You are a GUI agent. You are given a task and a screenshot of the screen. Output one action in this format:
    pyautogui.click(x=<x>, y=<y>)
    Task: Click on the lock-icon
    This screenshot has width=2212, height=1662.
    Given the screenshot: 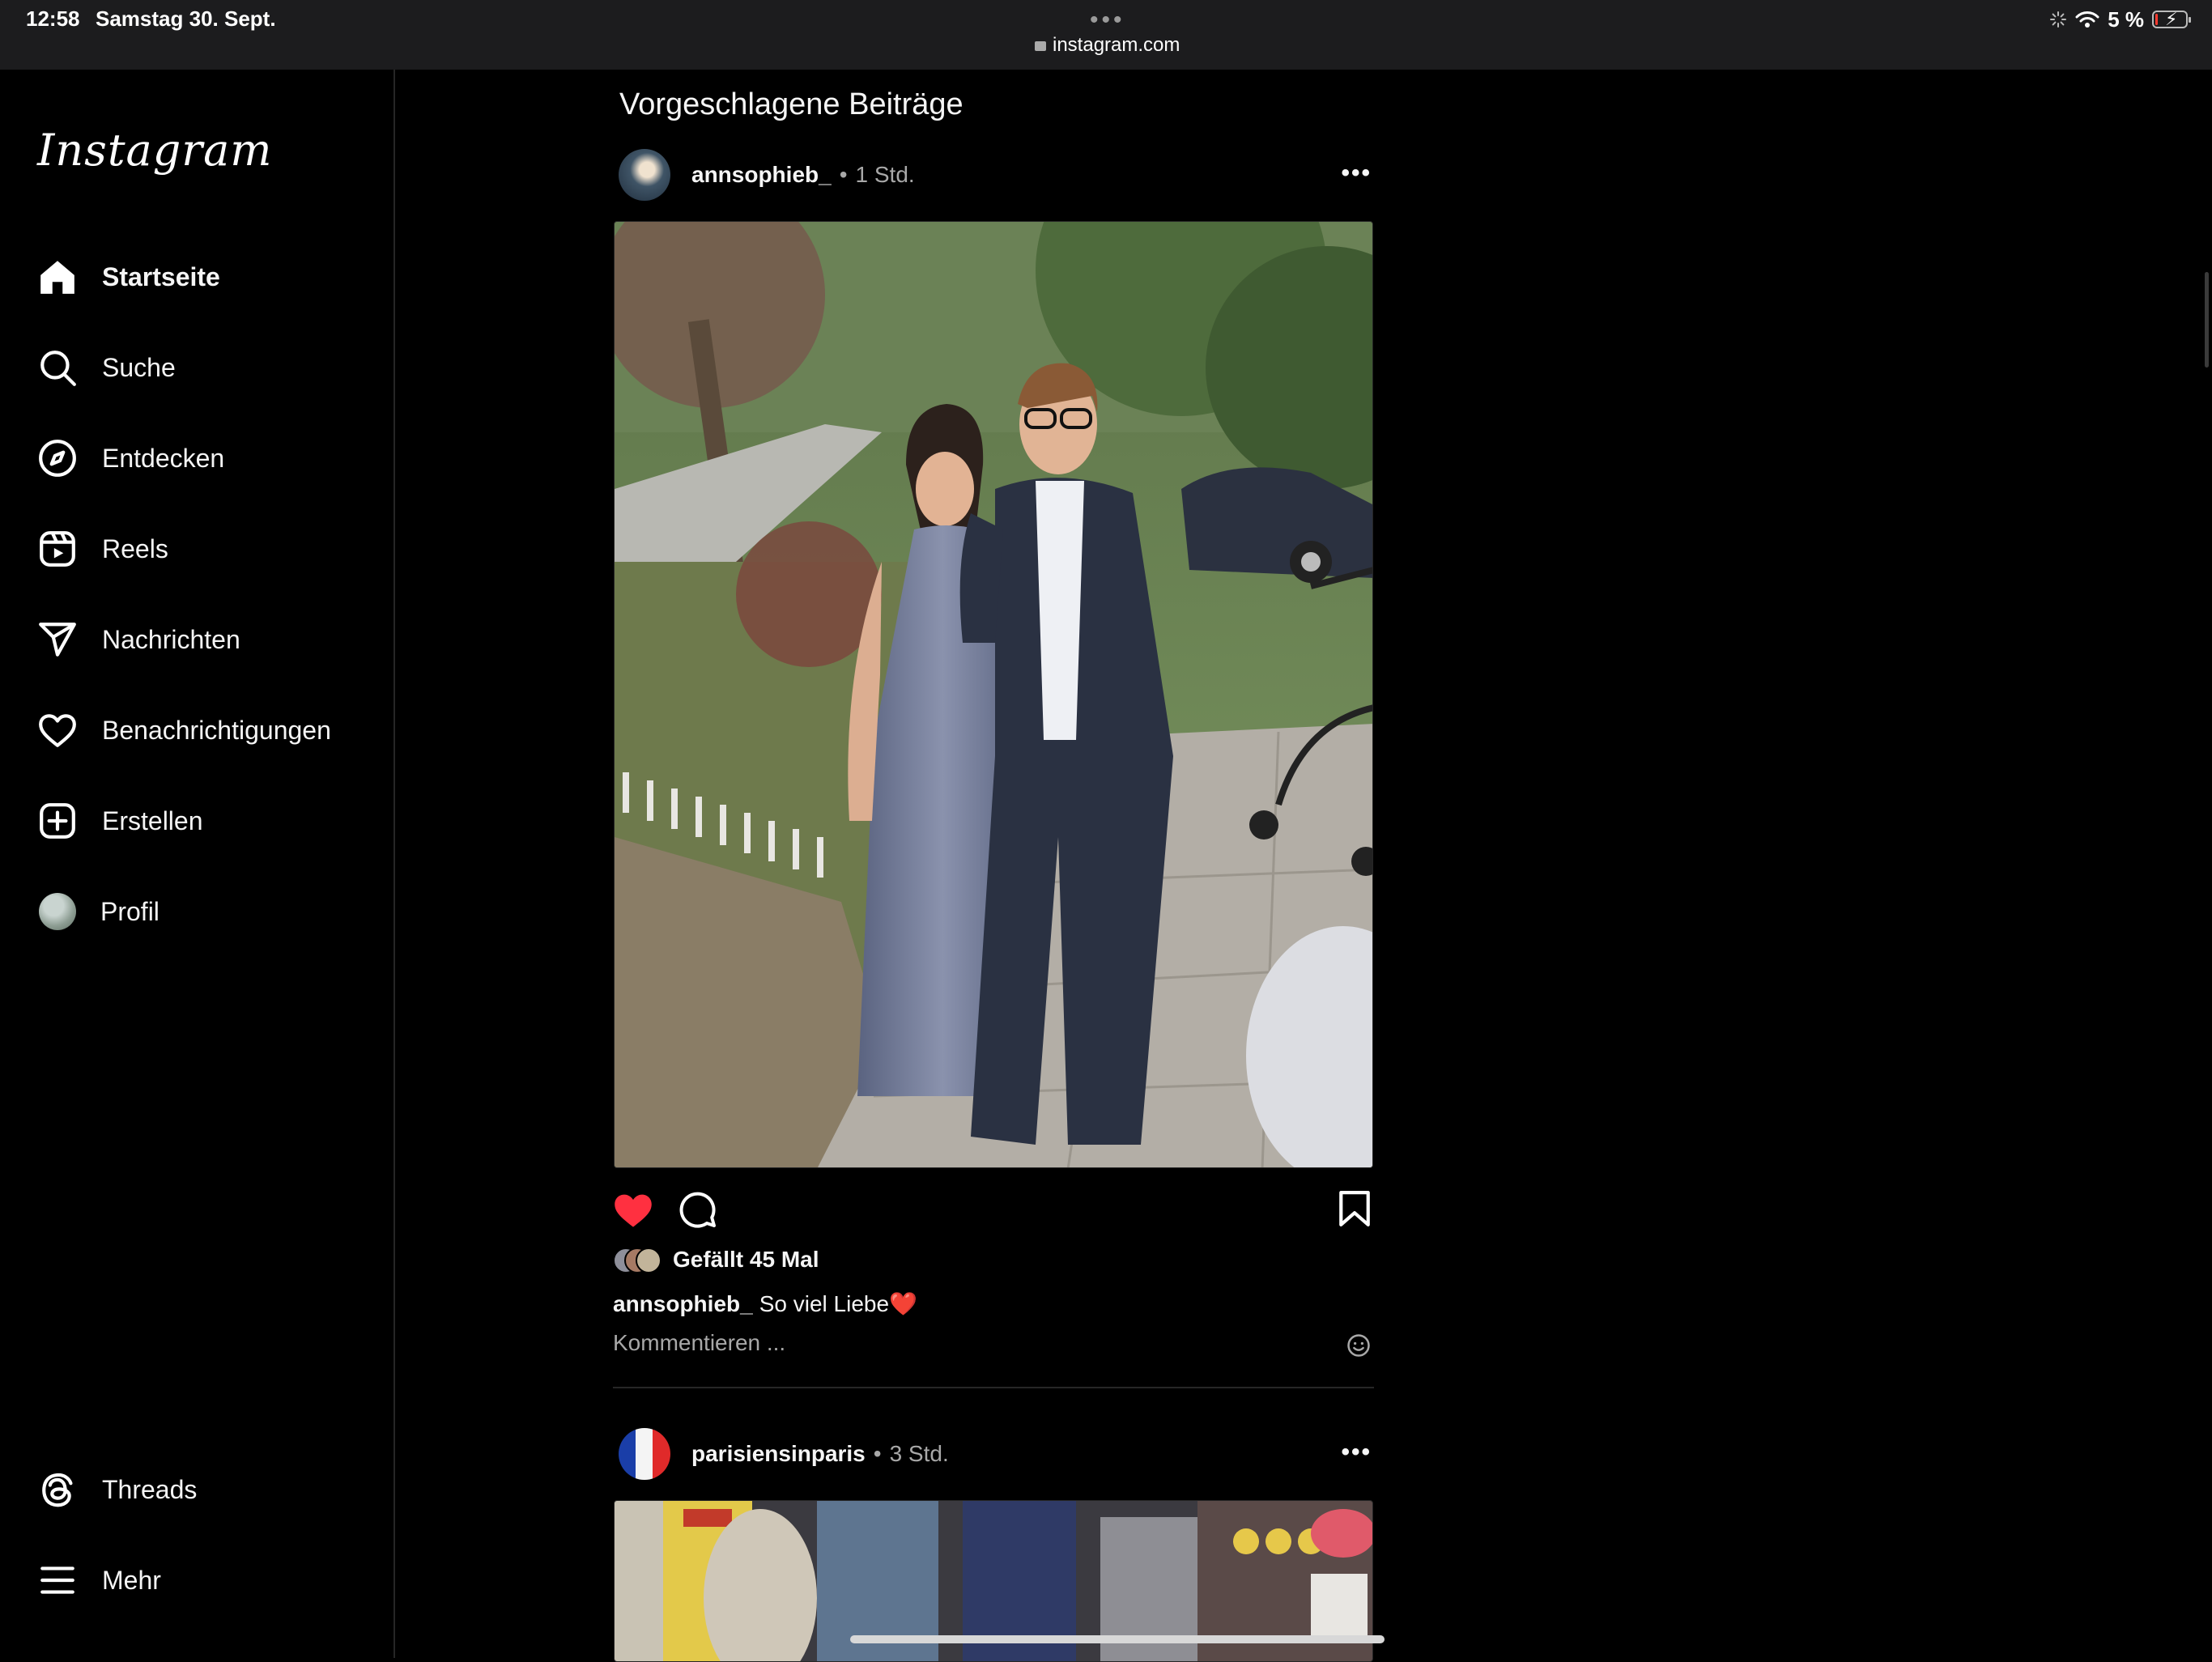 What is the action you would take?
    pyautogui.click(x=1040, y=46)
    